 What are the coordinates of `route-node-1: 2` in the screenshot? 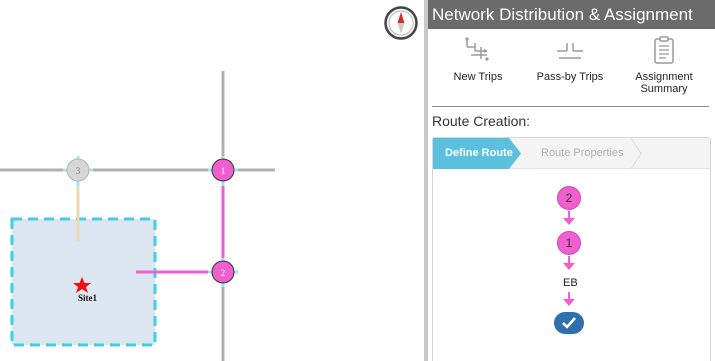 It's located at (569, 198).